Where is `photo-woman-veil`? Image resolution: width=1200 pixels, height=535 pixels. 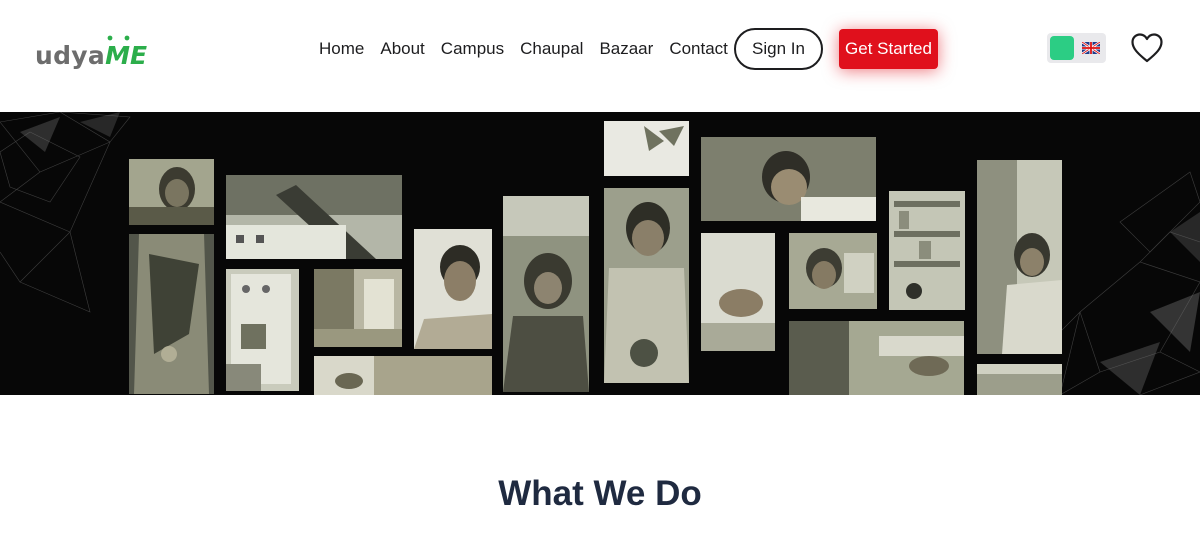
photo-woman-veil is located at coordinates (546, 294).